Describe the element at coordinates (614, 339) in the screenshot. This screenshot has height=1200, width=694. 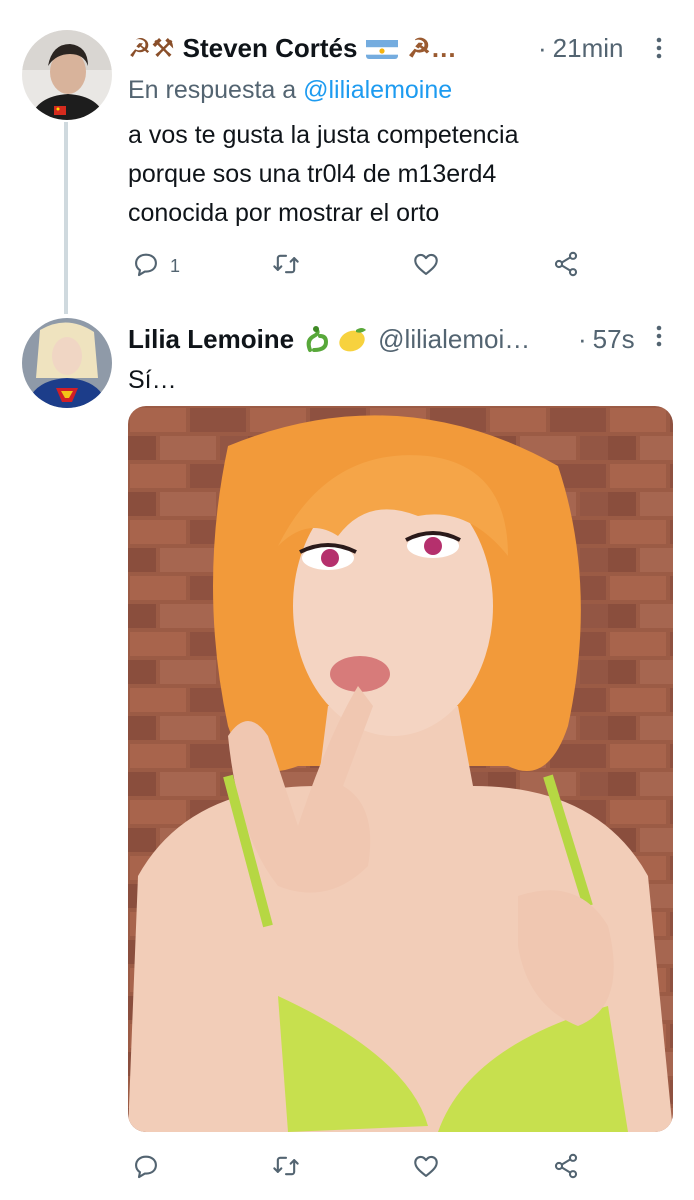
I see `tweet2-time: 57s` at that location.